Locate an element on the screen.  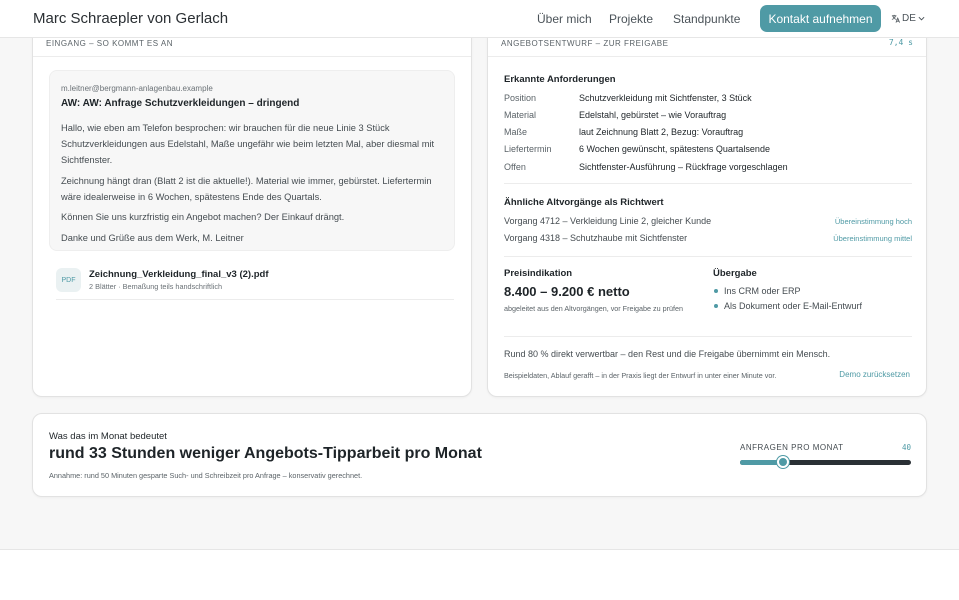
processing-timer: 7,4 s is located at coordinates (900, 42).